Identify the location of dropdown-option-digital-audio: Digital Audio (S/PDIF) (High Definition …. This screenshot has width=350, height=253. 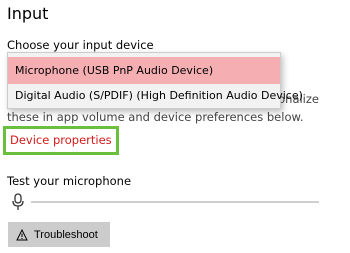
(155, 95).